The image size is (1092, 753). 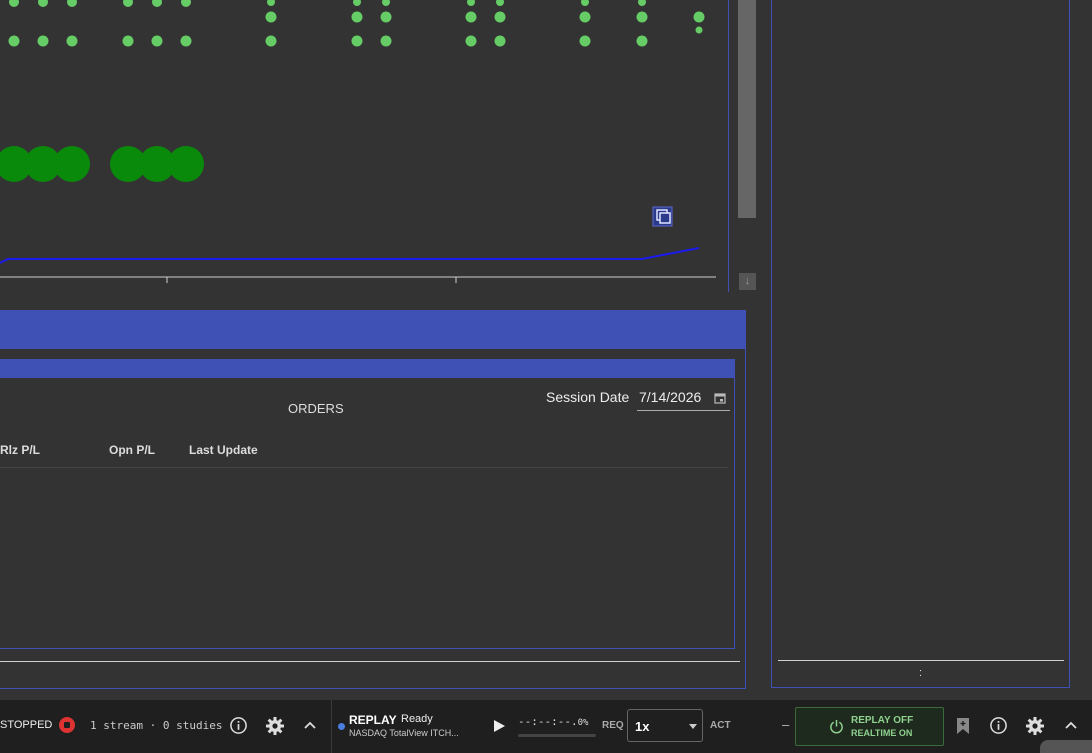 I want to click on replay-toggle-button: REPLAY OFF REALTIME ON, so click(x=869, y=726).